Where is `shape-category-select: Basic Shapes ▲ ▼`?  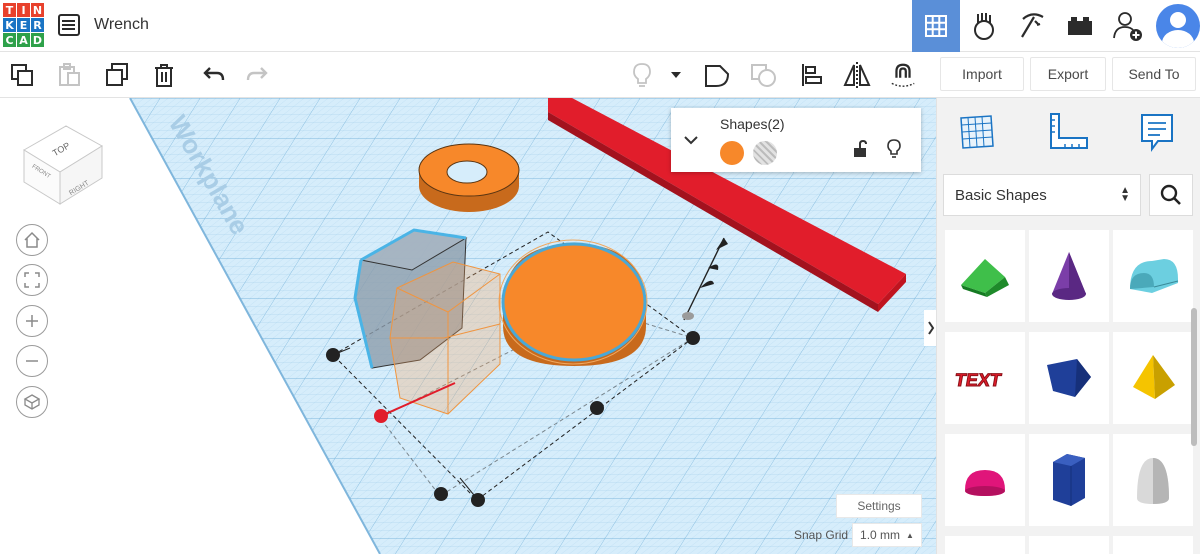
shape-category-select: Basic Shapes ▲ ▼ is located at coordinates (1042, 195).